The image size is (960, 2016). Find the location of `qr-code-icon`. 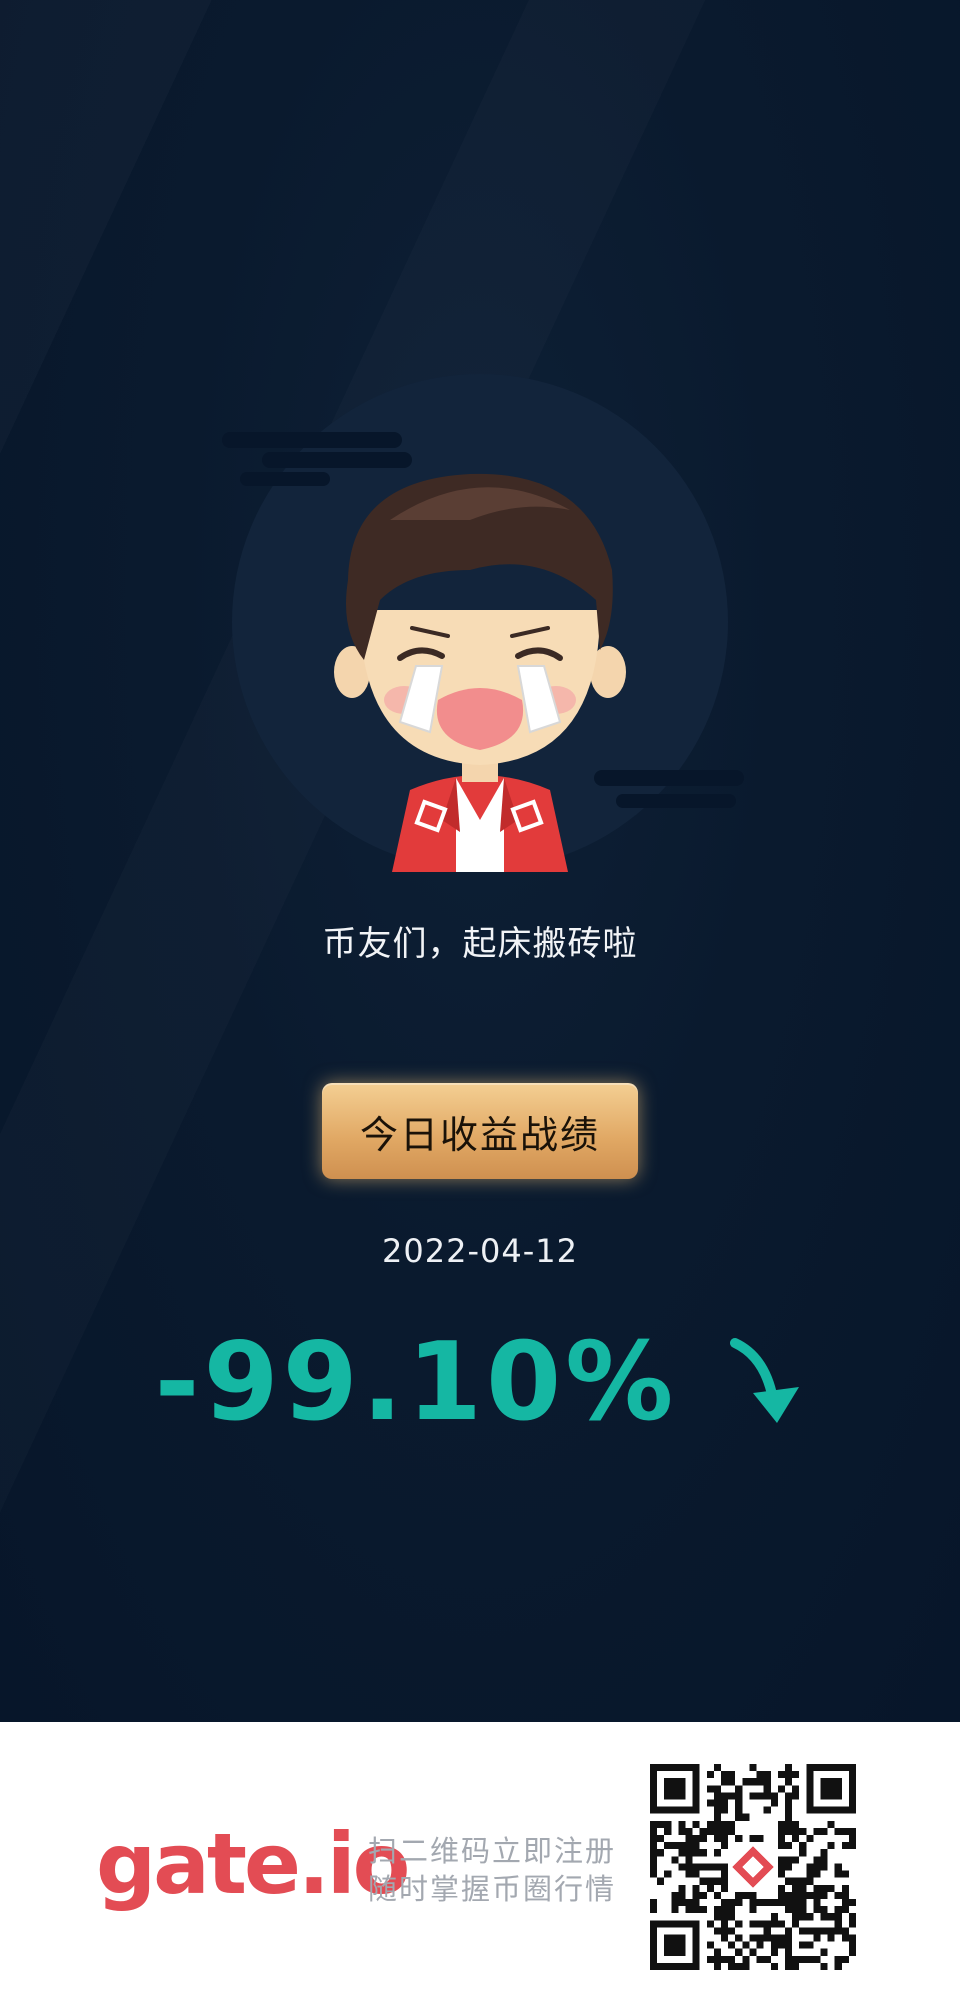

qr-code-icon is located at coordinates (753, 1867).